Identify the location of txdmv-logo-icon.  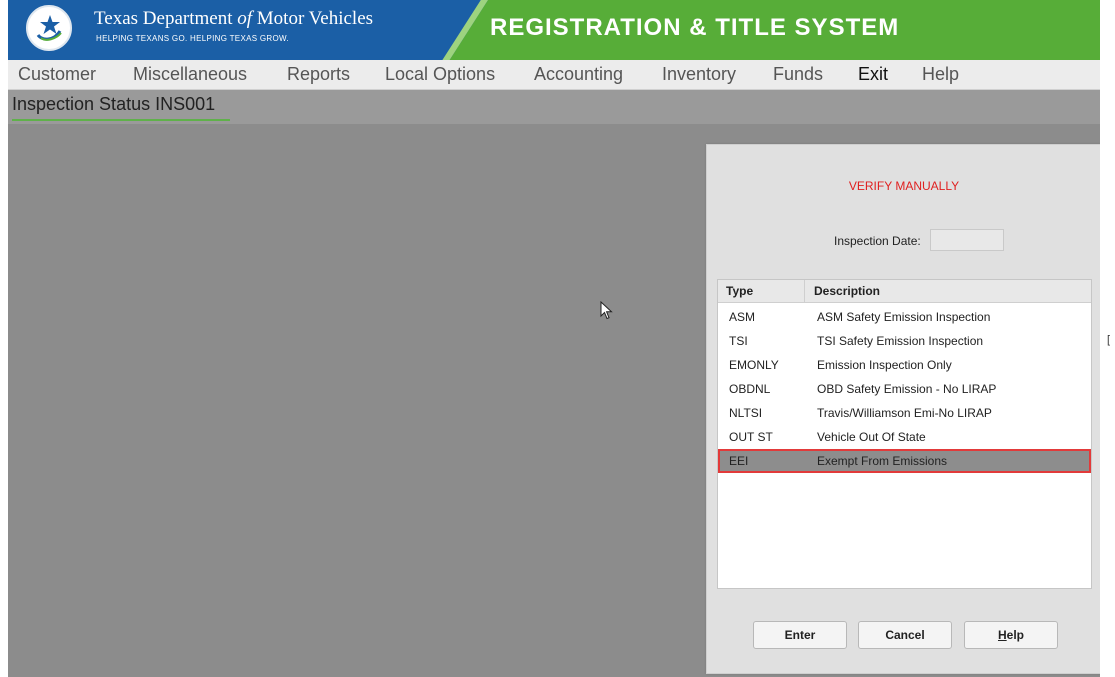
(49, 28).